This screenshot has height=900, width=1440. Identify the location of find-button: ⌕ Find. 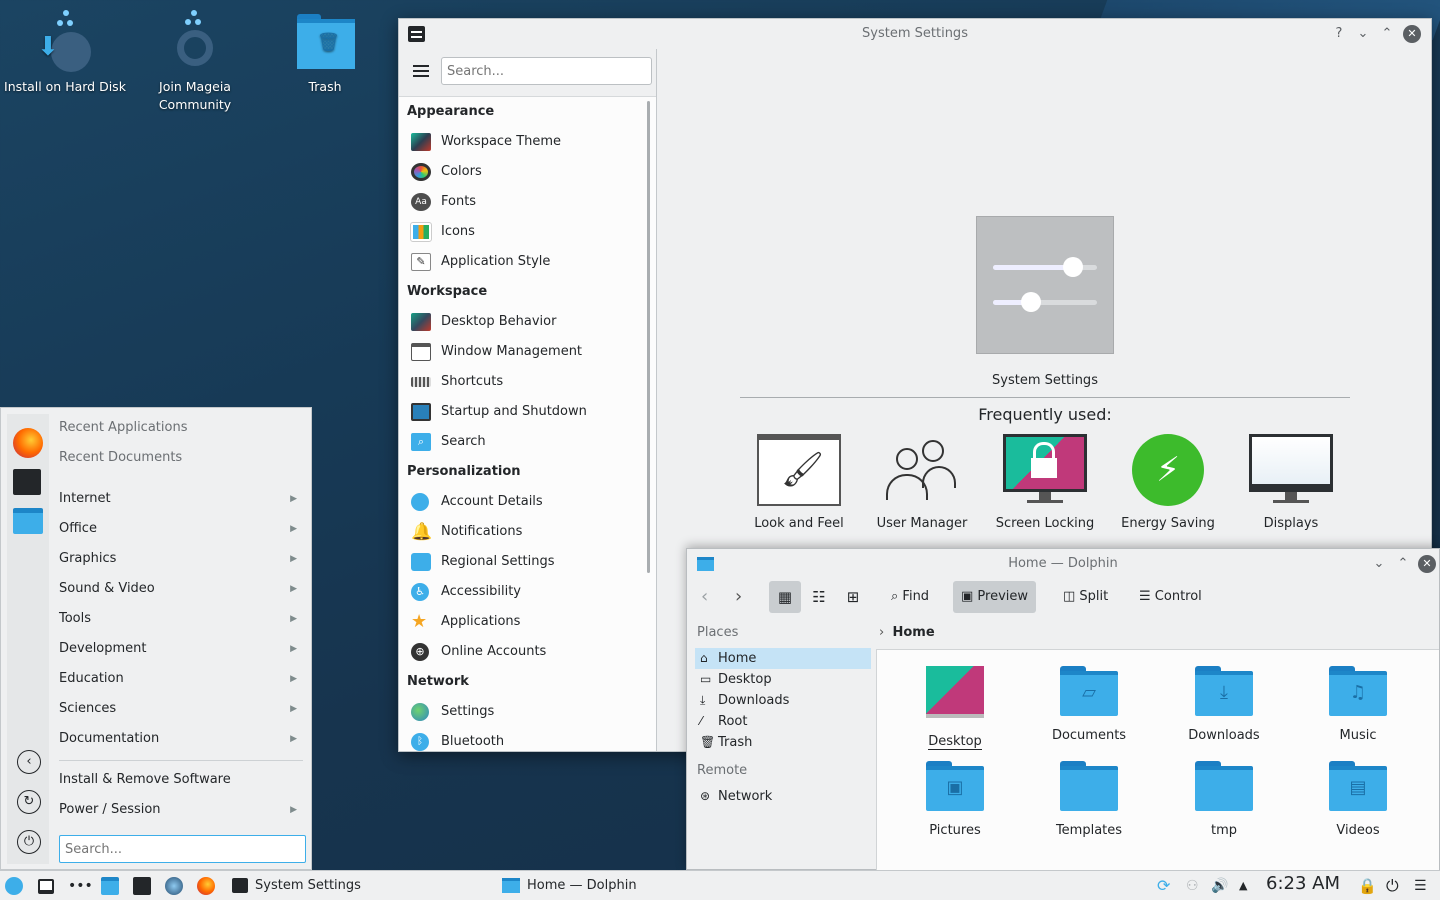
(910, 597).